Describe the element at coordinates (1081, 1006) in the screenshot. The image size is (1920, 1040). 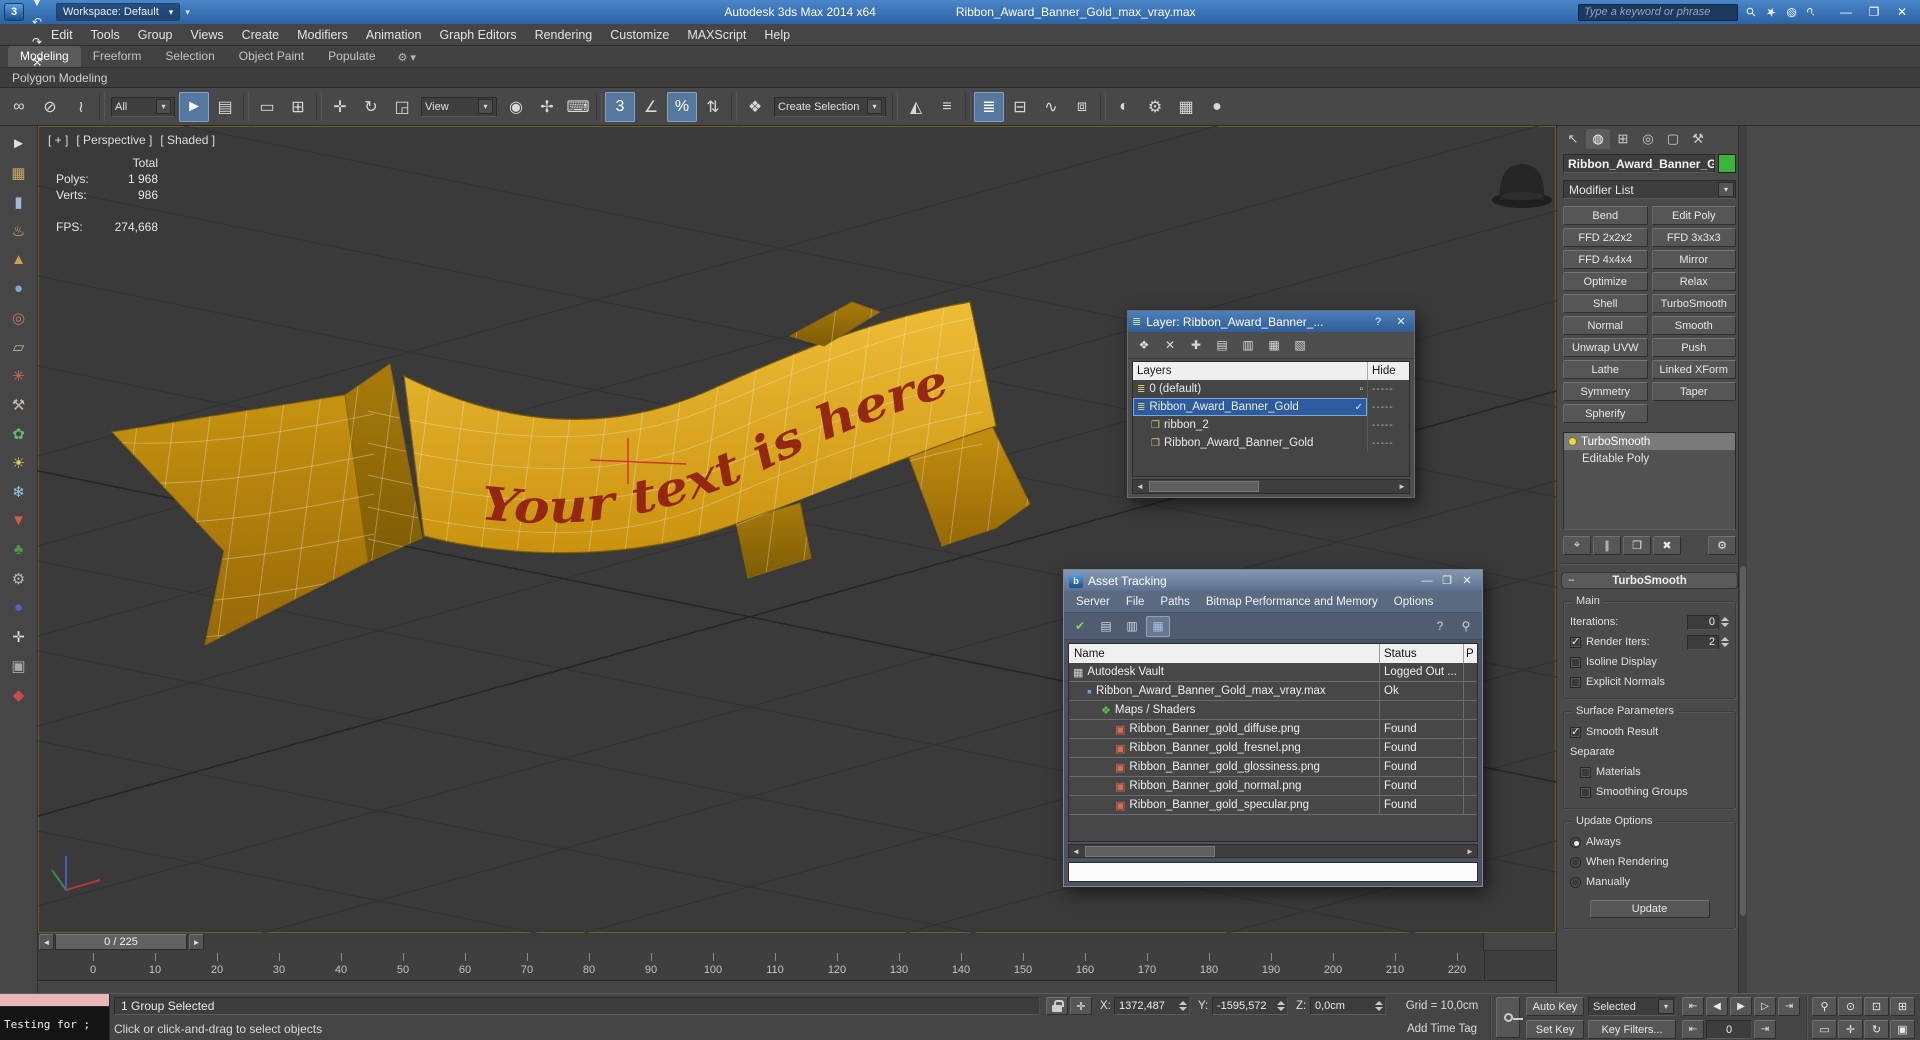
I see `absolute-offset-toggle: ✛` at that location.